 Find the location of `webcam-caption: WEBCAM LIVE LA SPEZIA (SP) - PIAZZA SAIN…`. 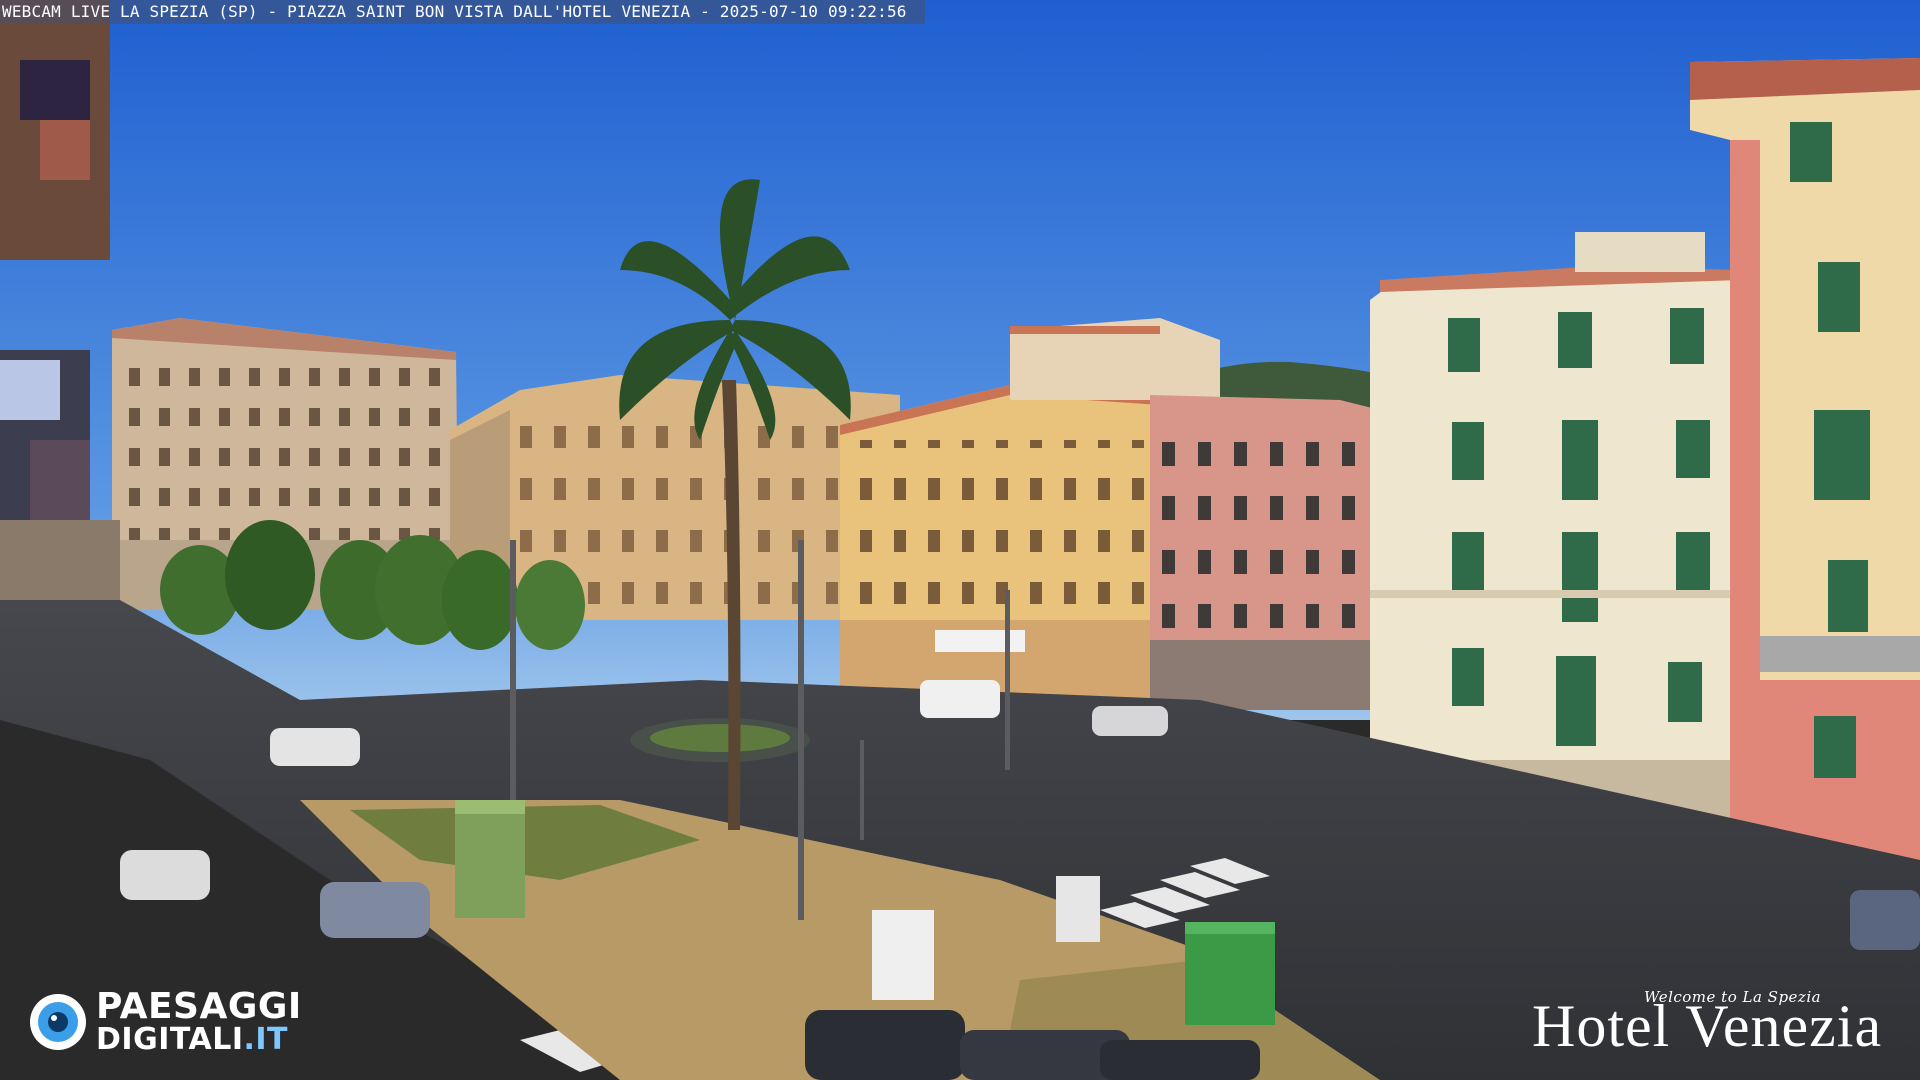

webcam-caption: WEBCAM LIVE LA SPEZIA (SP) - PIAZZA SAIN… is located at coordinates (462, 12).